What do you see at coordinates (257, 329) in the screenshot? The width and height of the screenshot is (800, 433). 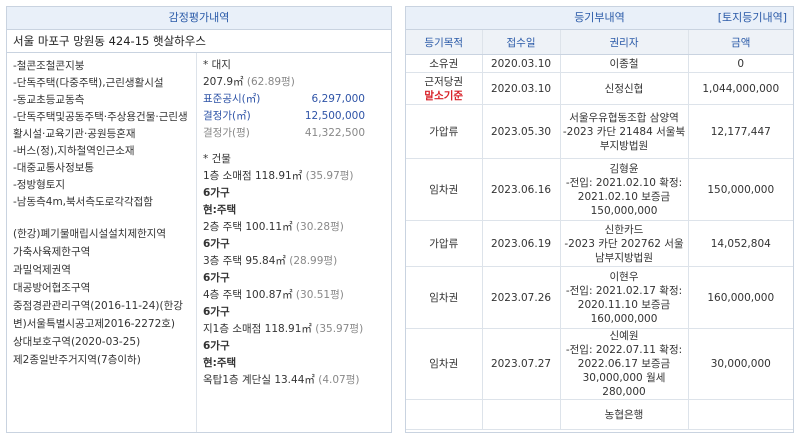 I see `floor-desc: 지1층 소매점 118.91㎡` at bounding box center [257, 329].